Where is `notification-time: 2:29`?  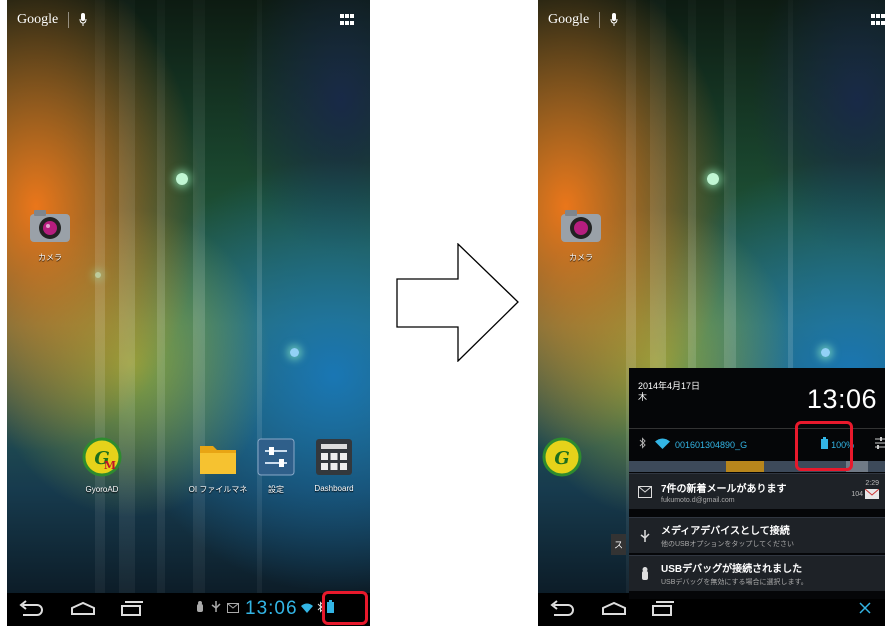
notification-time: 2:29 is located at coordinates (872, 483).